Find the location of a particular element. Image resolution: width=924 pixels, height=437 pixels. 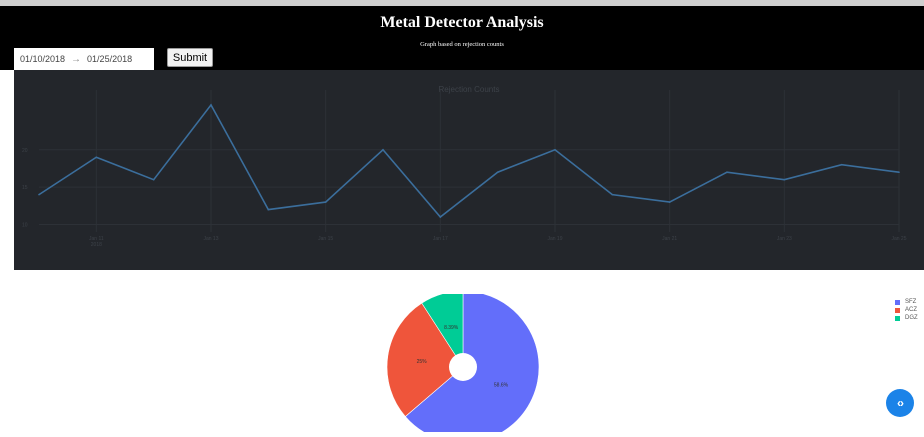

legend-item: DGZ is located at coordinates (906, 318).